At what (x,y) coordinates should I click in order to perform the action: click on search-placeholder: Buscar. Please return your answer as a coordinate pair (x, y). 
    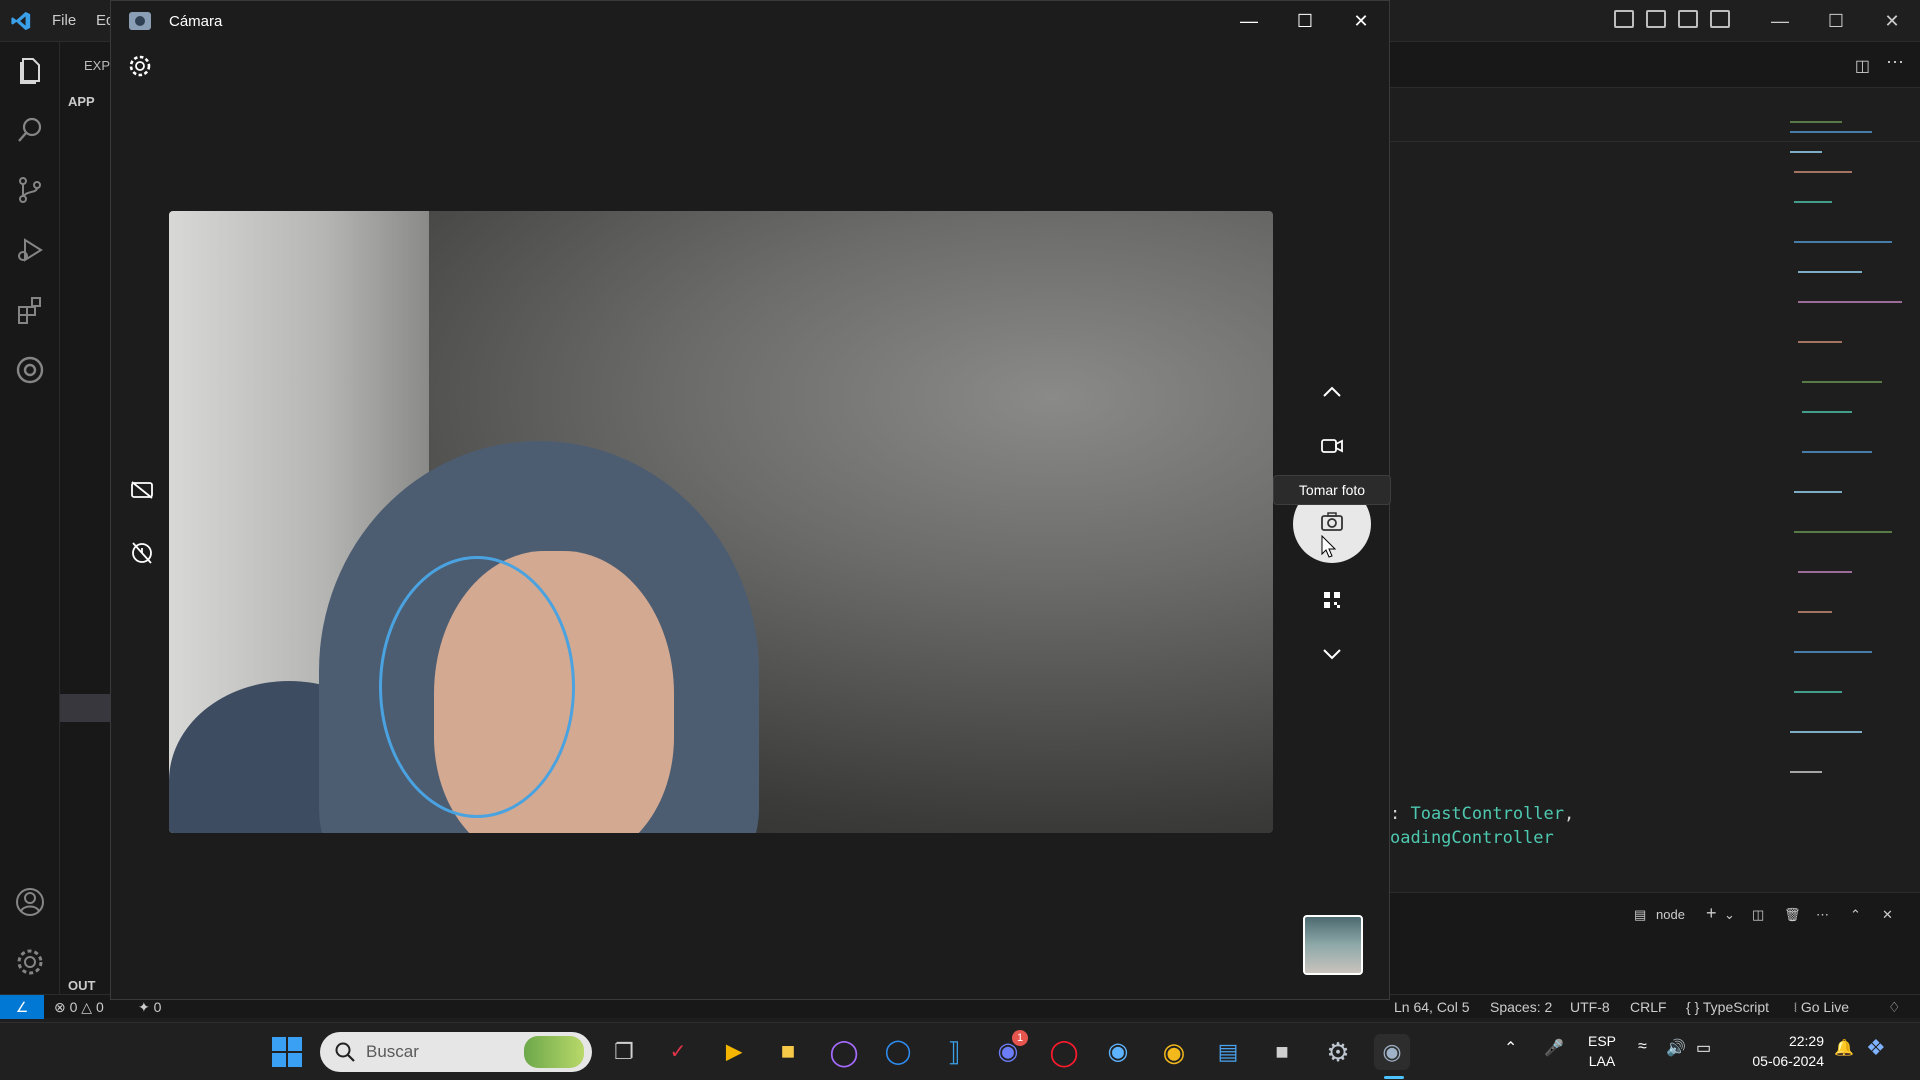
    Looking at the image, I should click on (392, 1051).